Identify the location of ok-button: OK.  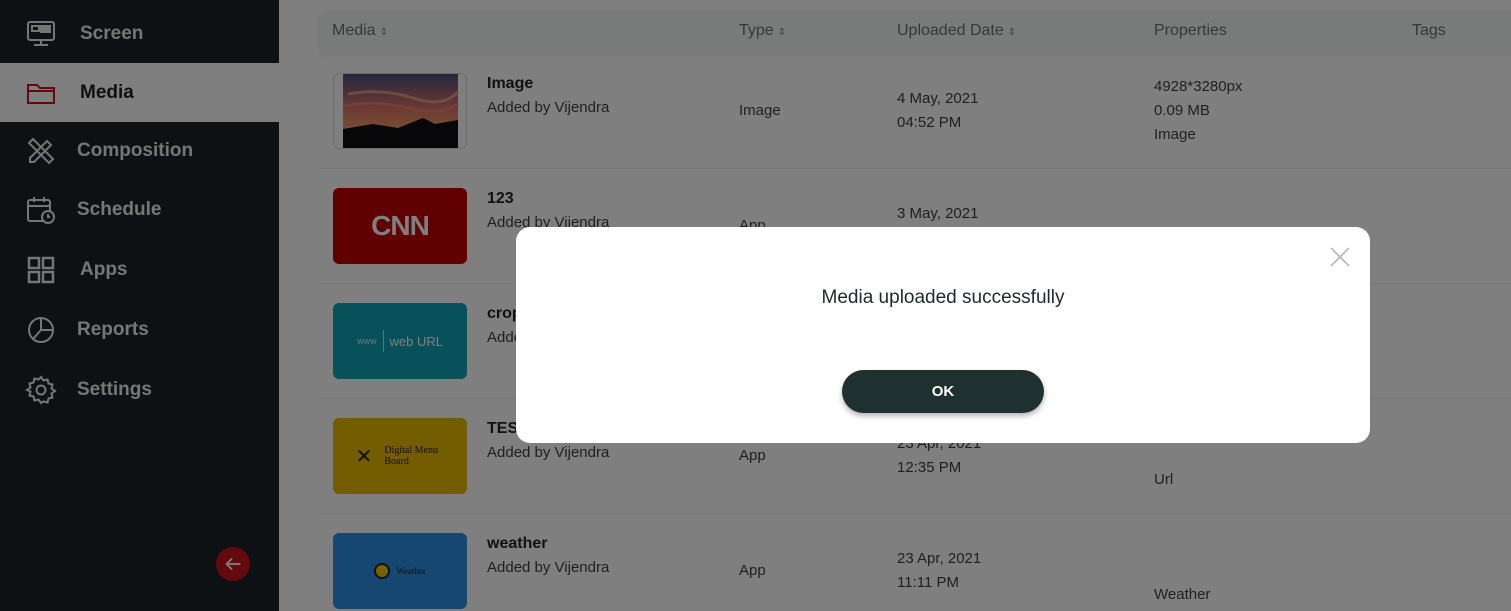
(943, 391).